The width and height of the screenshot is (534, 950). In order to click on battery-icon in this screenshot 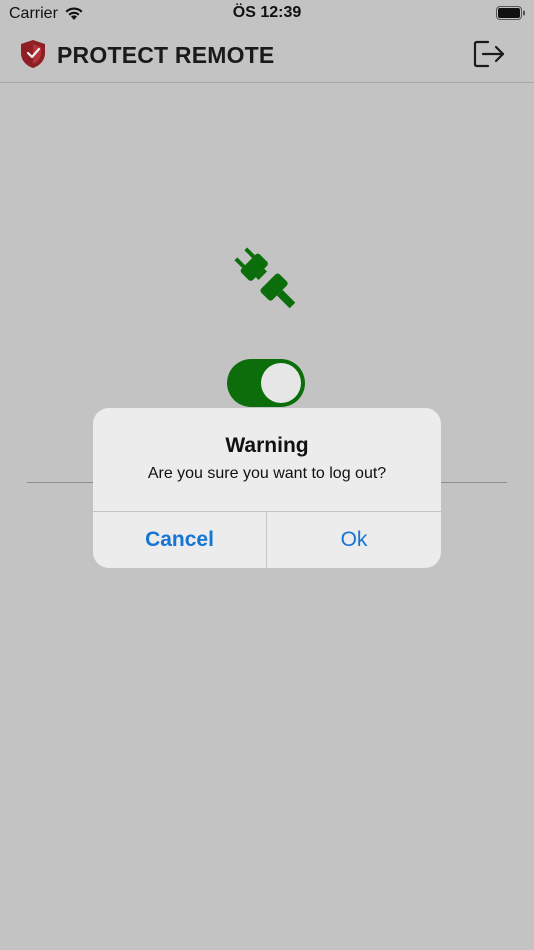, I will do `click(510, 13)`.